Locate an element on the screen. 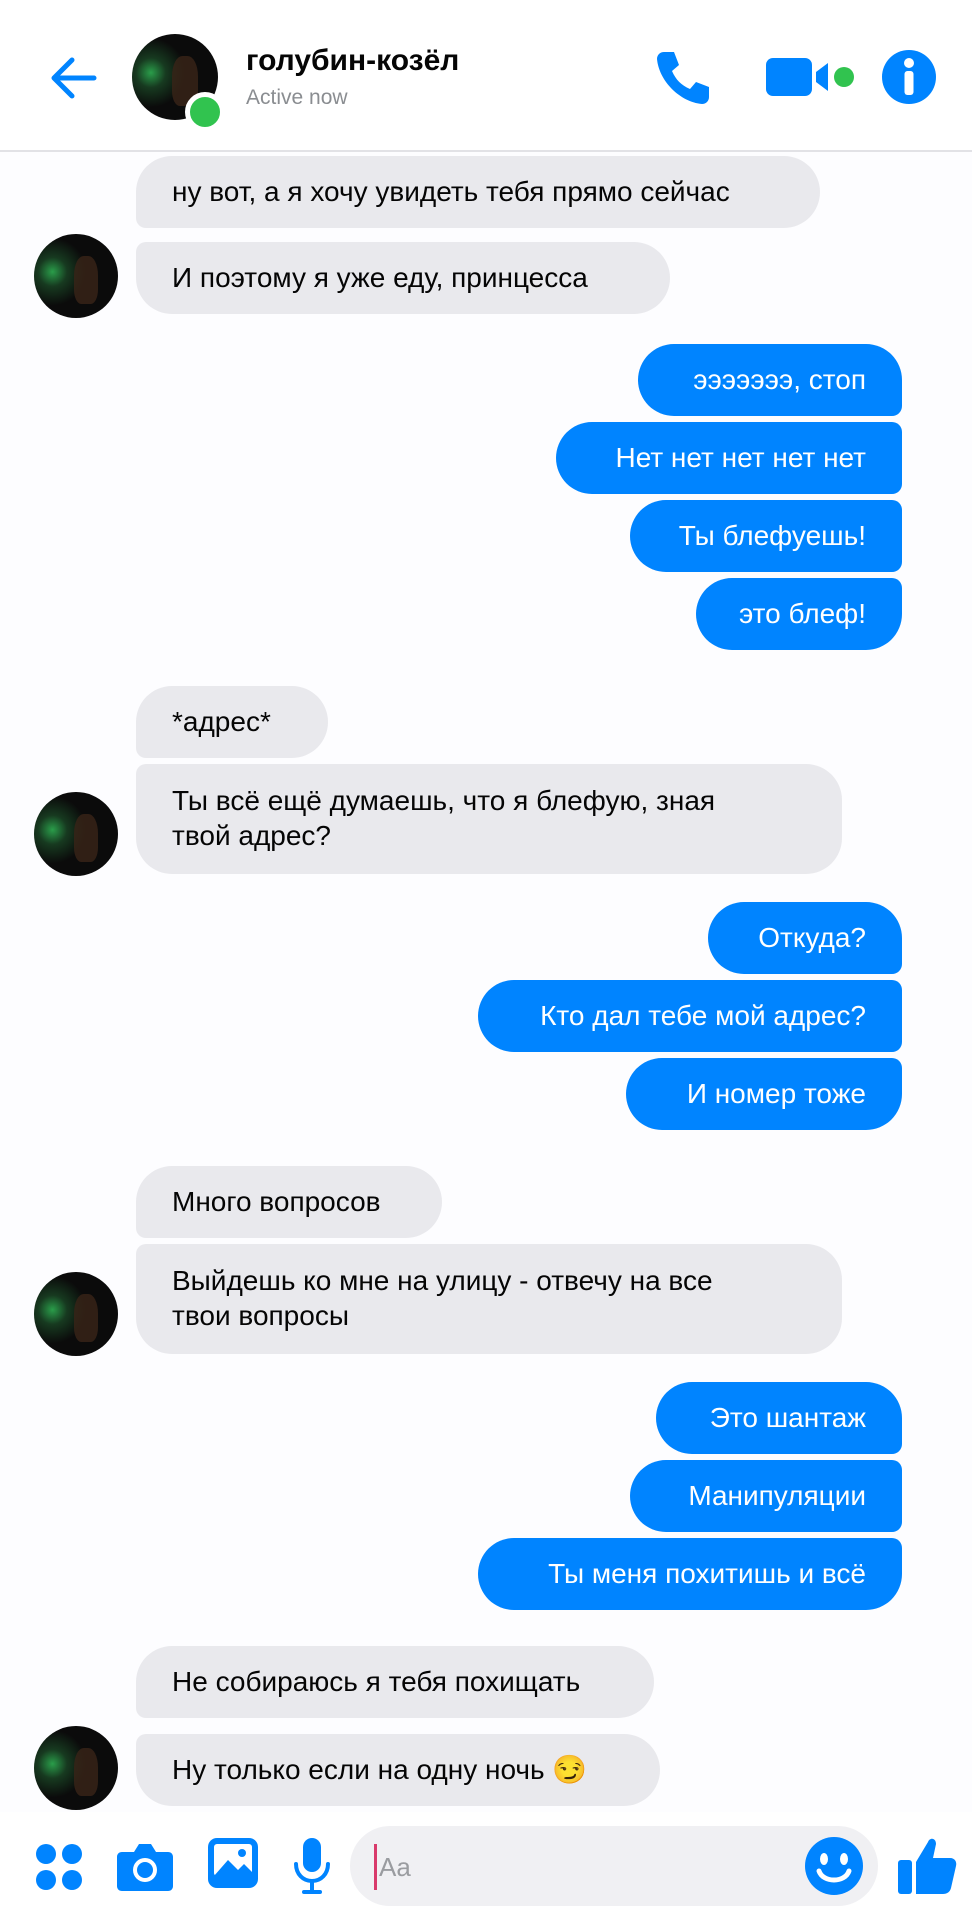 This screenshot has height=1920, width=972. message-input-container is located at coordinates (614, 1866).